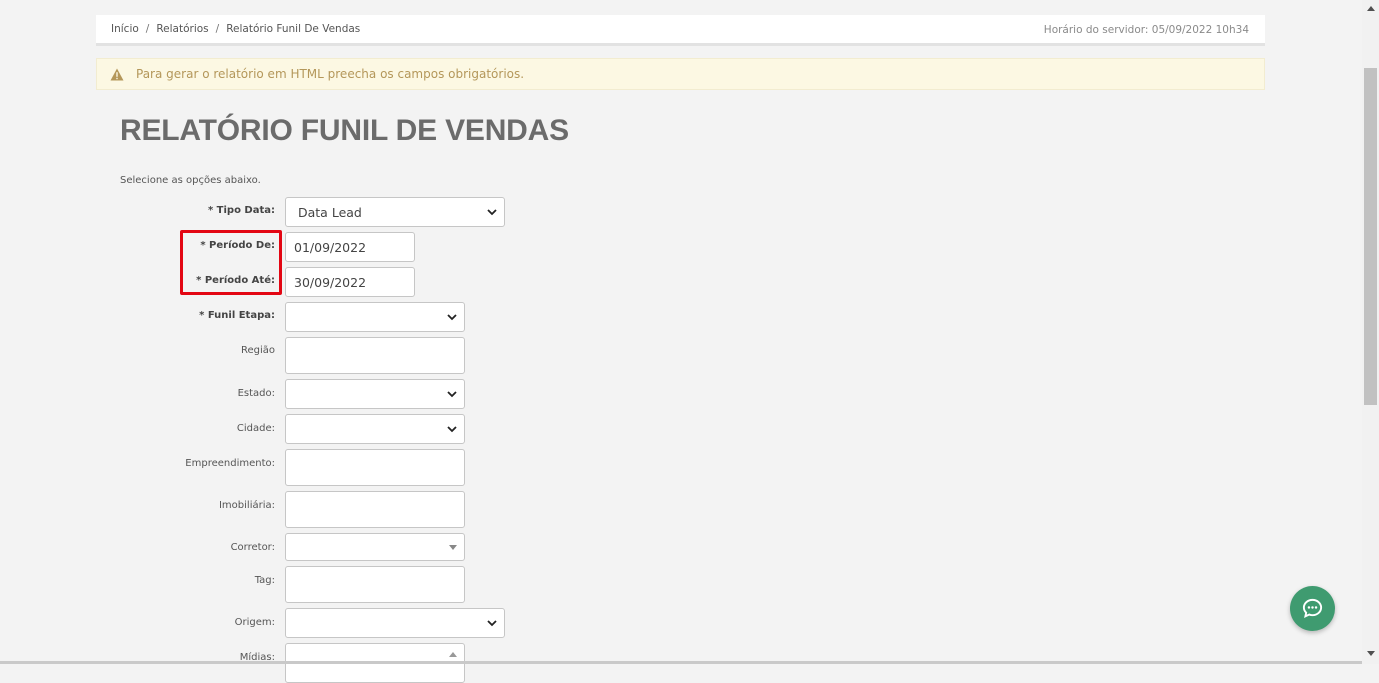 The image size is (1379, 683). What do you see at coordinates (395, 623) in the screenshot?
I see `origem-select` at bounding box center [395, 623].